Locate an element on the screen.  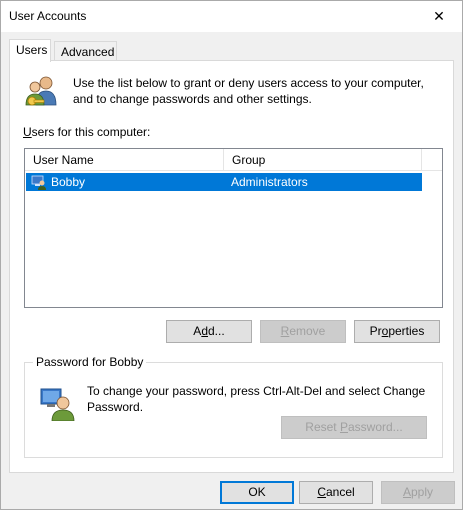
users-key-icon is located at coordinates (41, 91).